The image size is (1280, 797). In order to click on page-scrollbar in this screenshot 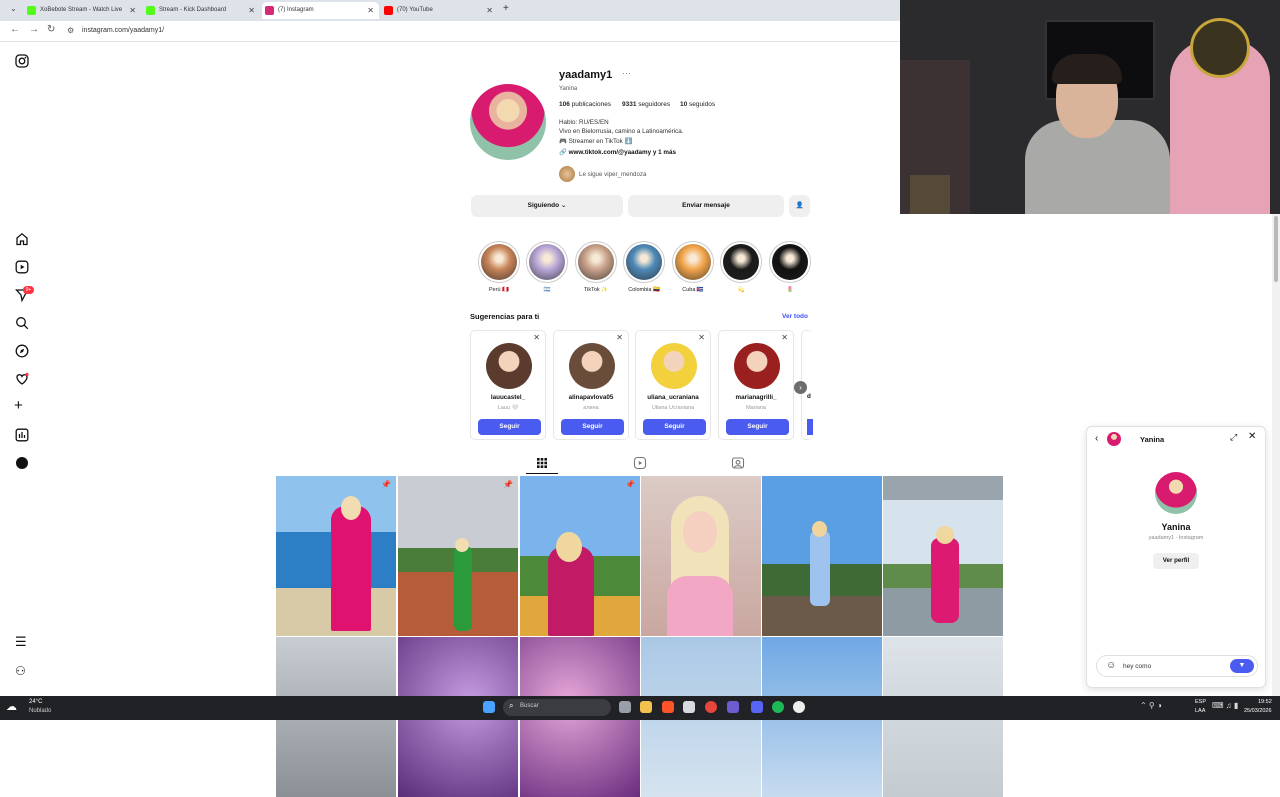, I will do `click(1276, 455)`.